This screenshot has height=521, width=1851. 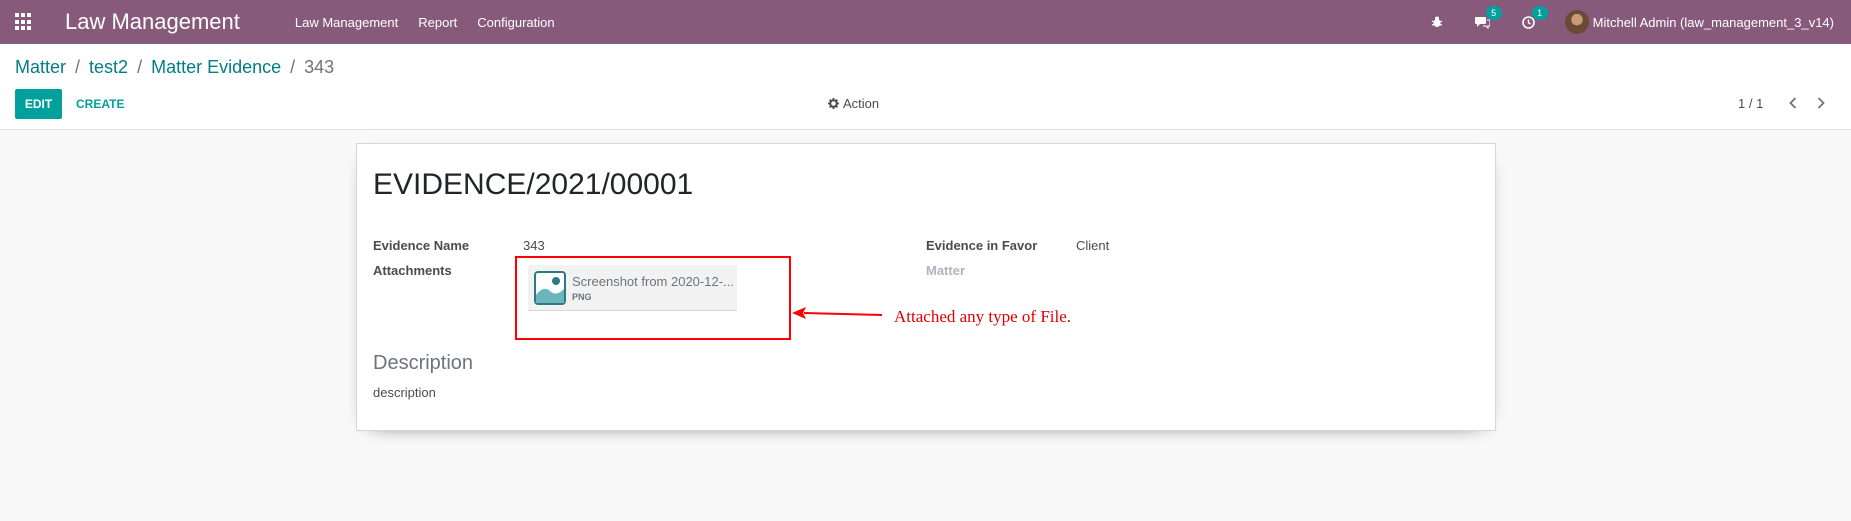 I want to click on app-brand: Law Management, so click(x=152, y=22).